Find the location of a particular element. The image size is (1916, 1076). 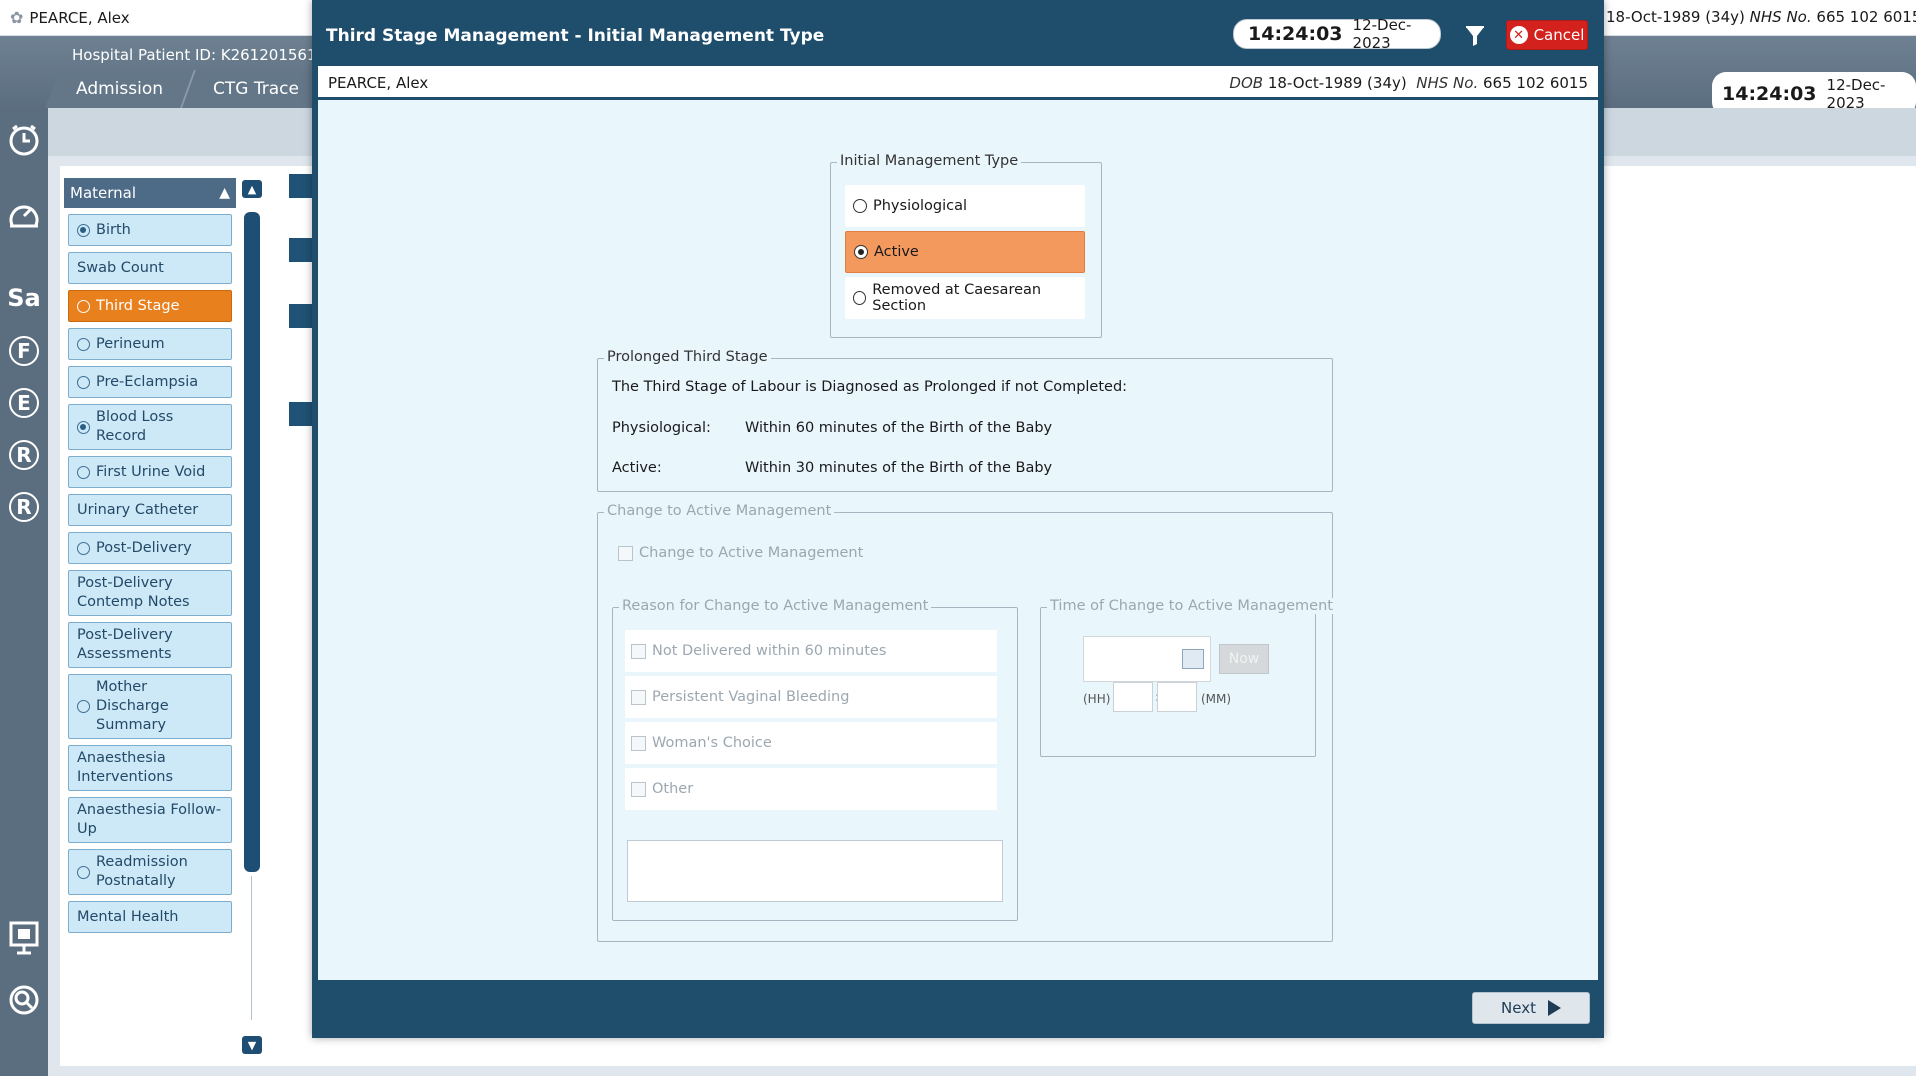

section-item-label: Post-Delivery Contemp Notes is located at coordinates (133, 592).